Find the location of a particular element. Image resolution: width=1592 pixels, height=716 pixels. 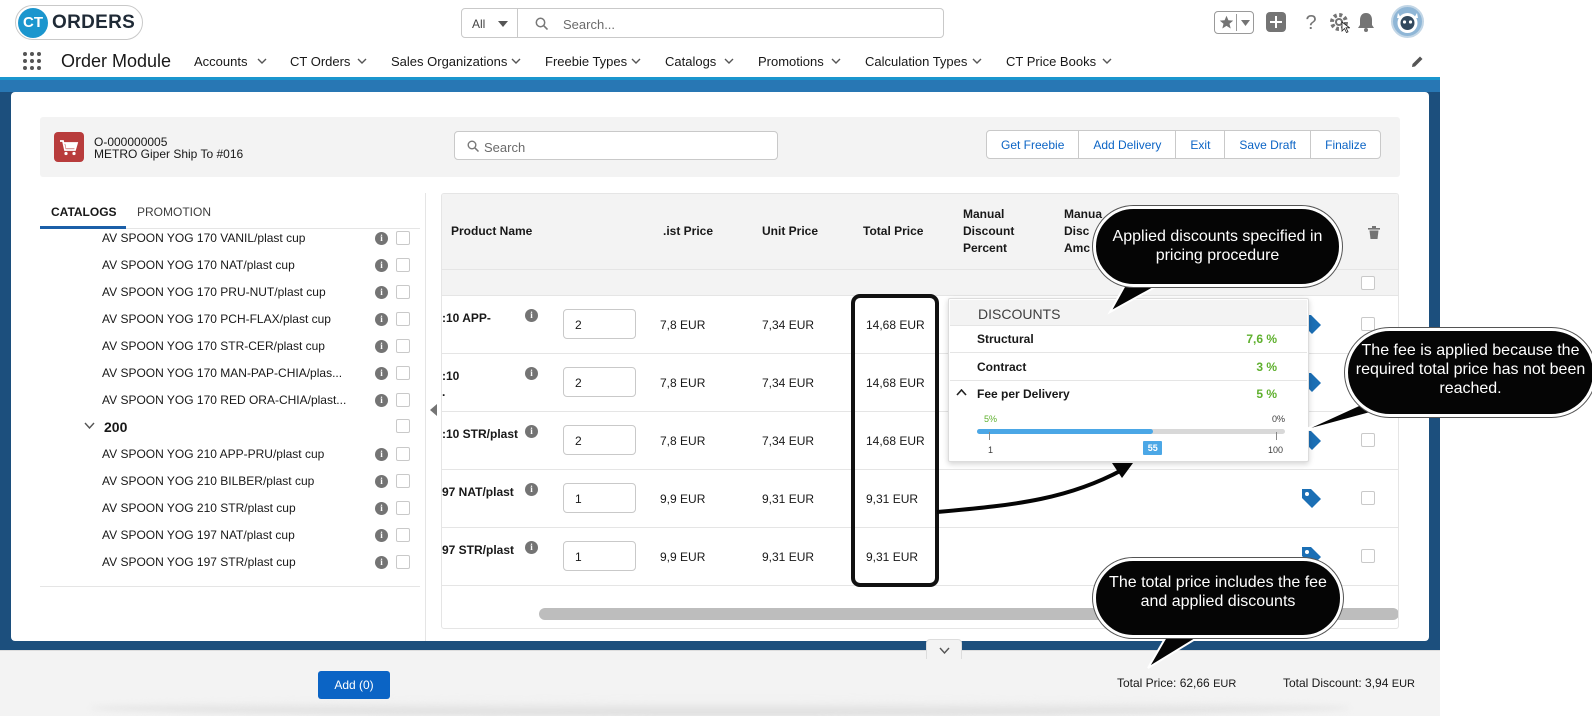

chevron-up-icon is located at coordinates (961, 392).